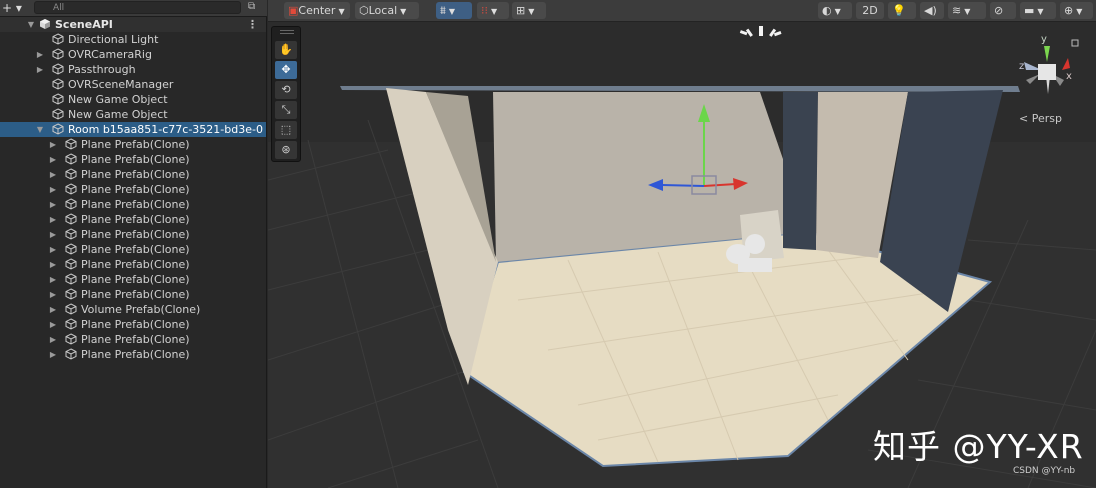 This screenshot has height=488, width=1096. Describe the element at coordinates (493, 10) in the screenshot. I see `snap-increment-button: ⁝⁝ ▼` at that location.